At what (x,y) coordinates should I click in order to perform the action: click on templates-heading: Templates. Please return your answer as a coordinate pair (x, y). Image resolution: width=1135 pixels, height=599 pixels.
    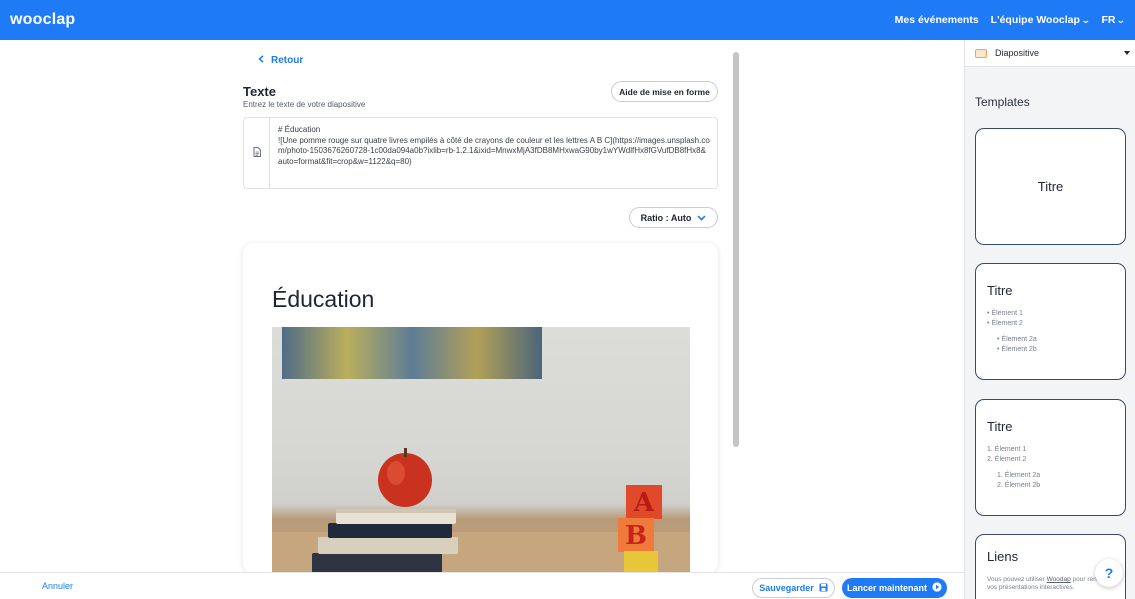
    Looking at the image, I should click on (1002, 102).